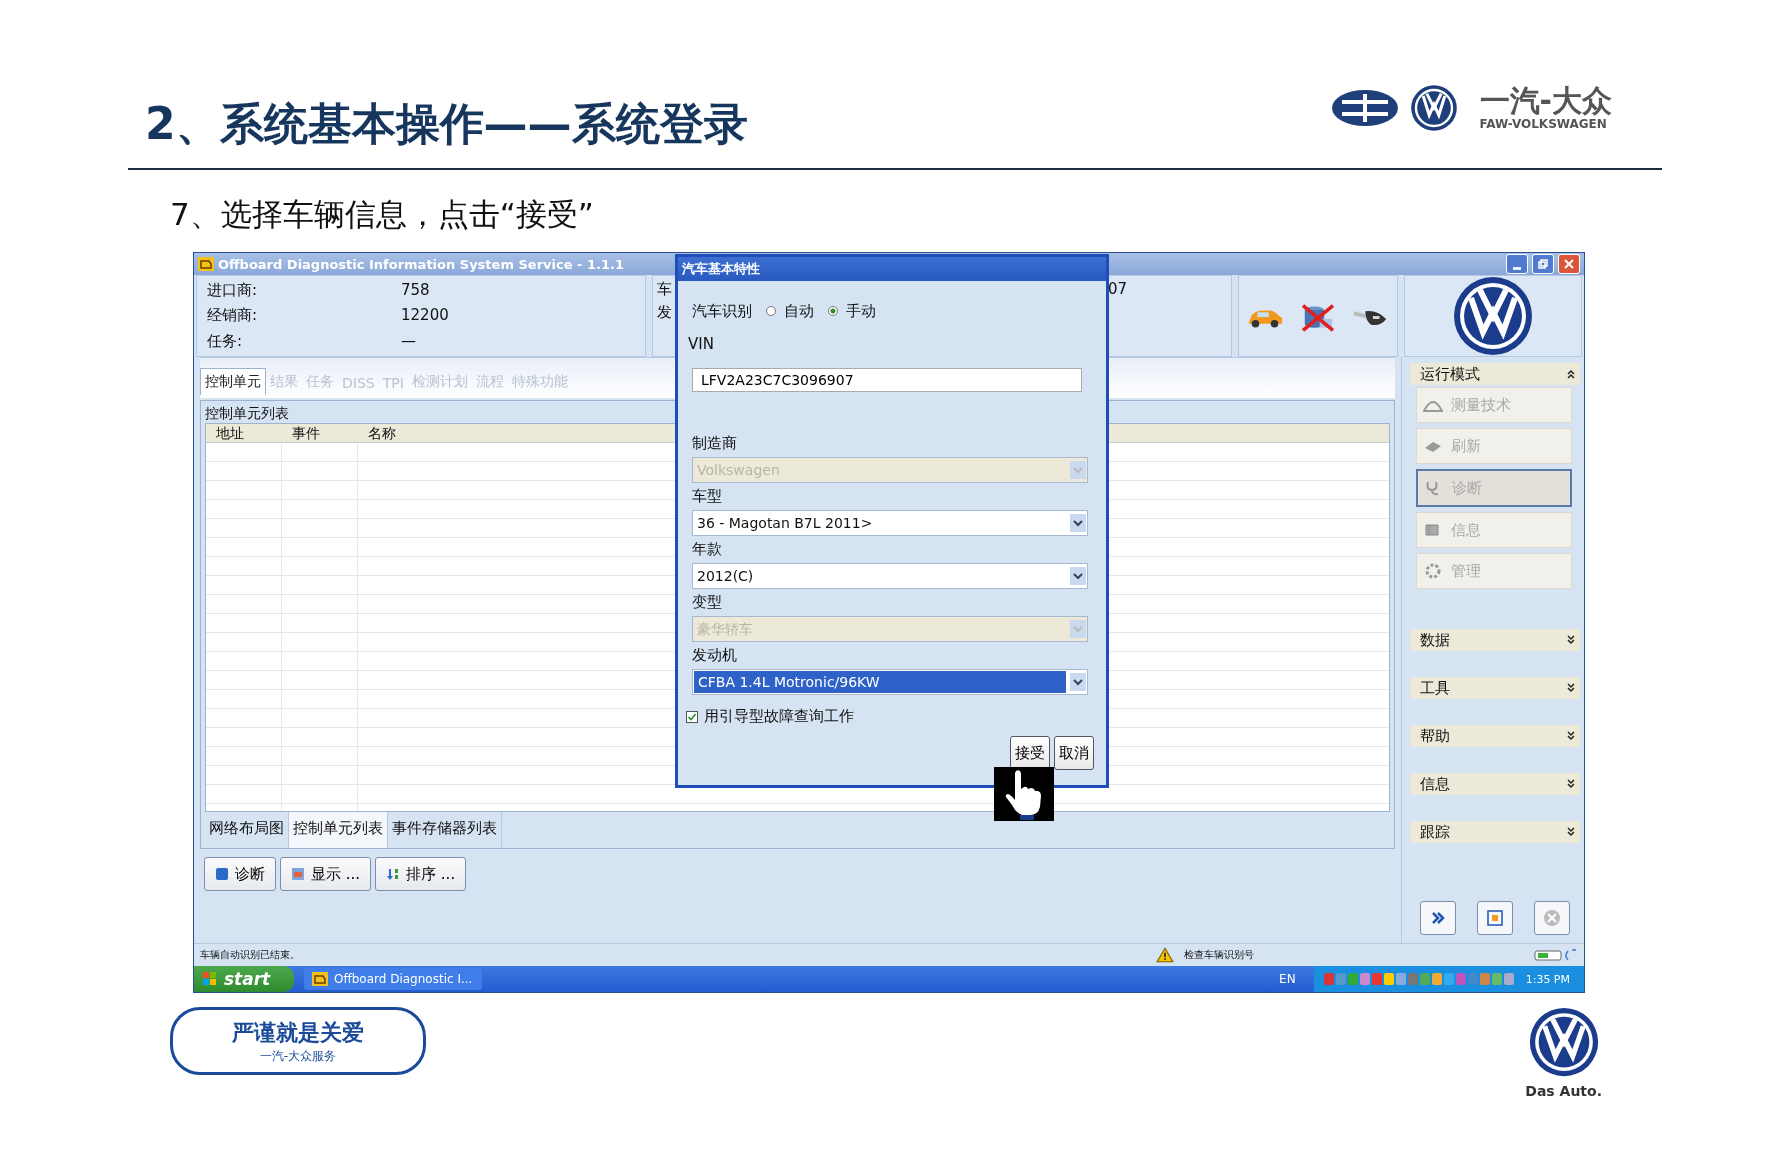 The height and width of the screenshot is (1166, 1790). Describe the element at coordinates (1219, 955) in the screenshot. I see `status-text: 检查车辆识别号` at that location.